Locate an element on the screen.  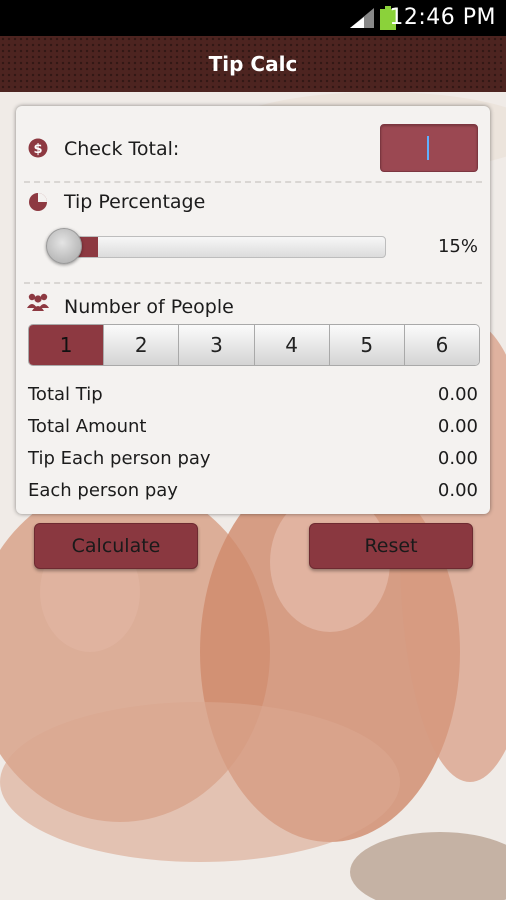
dollar-coin-icon: $ is located at coordinates (38, 148).